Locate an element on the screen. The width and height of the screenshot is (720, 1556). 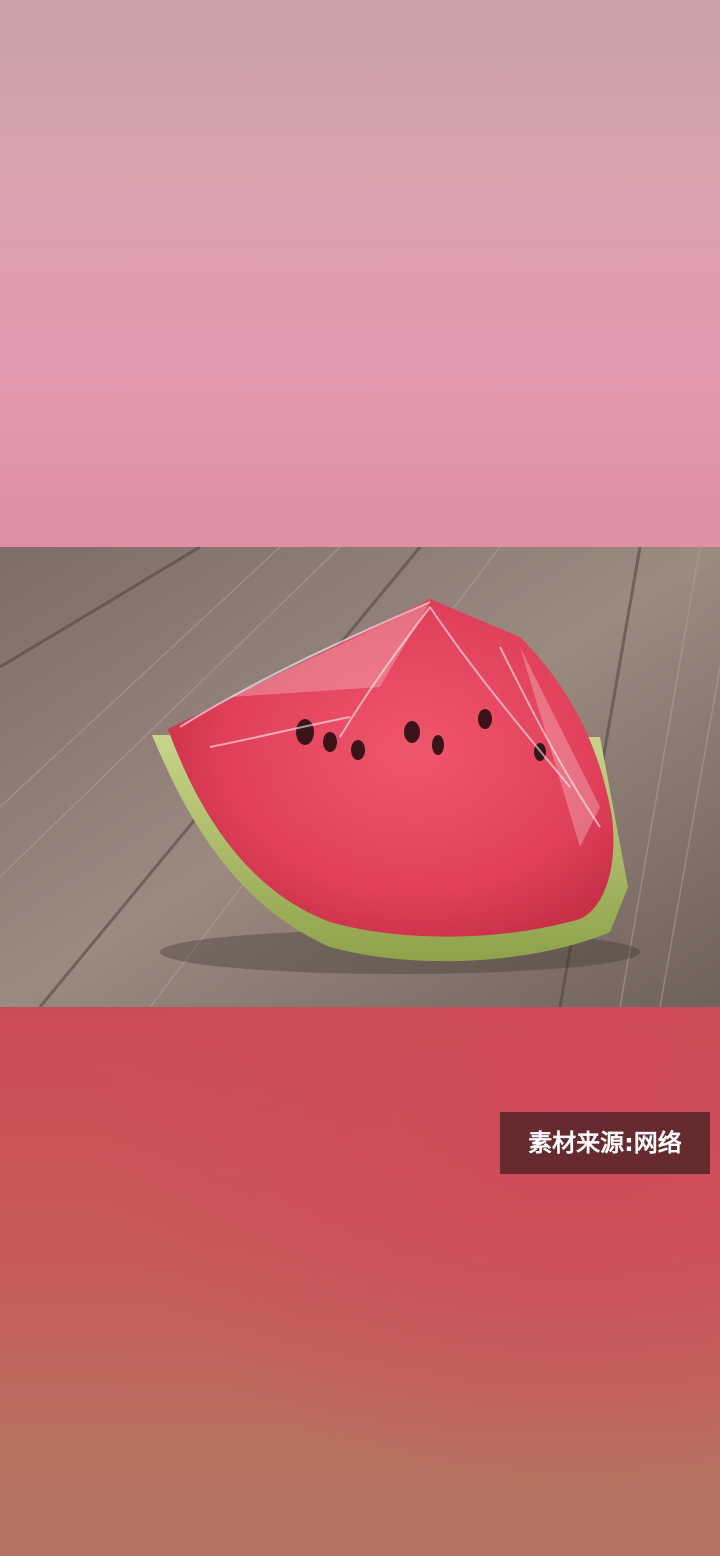
source-watermark: 素材来源:网络 is located at coordinates (605, 1143).